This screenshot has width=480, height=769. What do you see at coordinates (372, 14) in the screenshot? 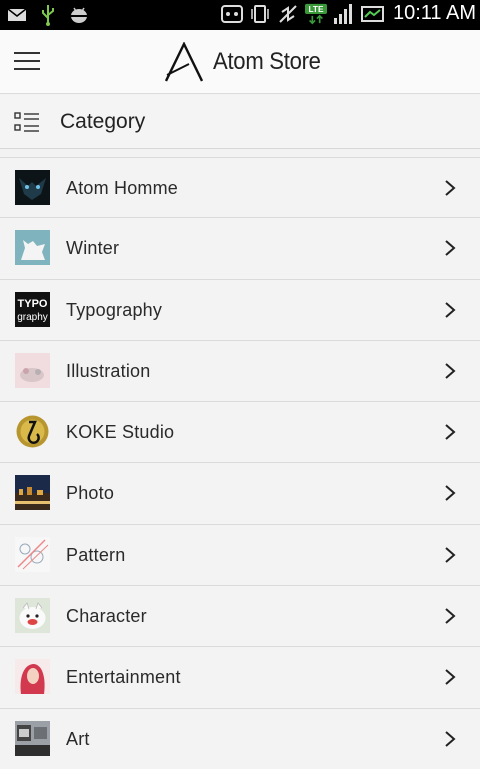
I see `battery-icon` at bounding box center [372, 14].